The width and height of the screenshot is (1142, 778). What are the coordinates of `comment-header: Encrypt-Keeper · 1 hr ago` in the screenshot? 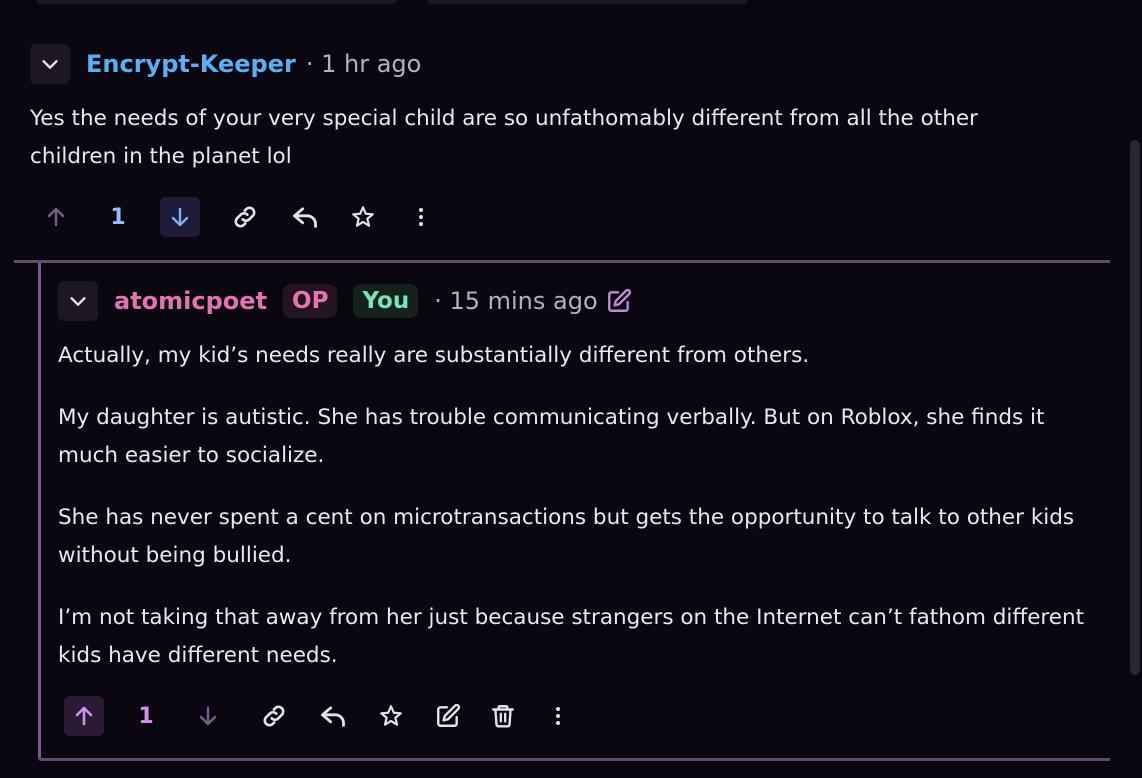 It's located at (253, 64).